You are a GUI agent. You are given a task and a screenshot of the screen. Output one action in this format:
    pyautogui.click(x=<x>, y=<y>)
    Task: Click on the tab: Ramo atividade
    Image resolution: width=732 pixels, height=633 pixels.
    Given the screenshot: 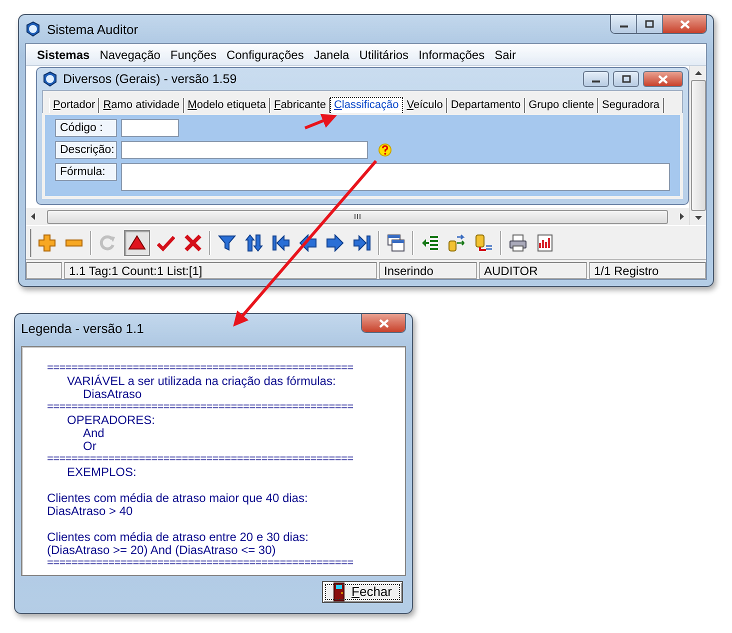 What is the action you would take?
    pyautogui.click(x=141, y=105)
    